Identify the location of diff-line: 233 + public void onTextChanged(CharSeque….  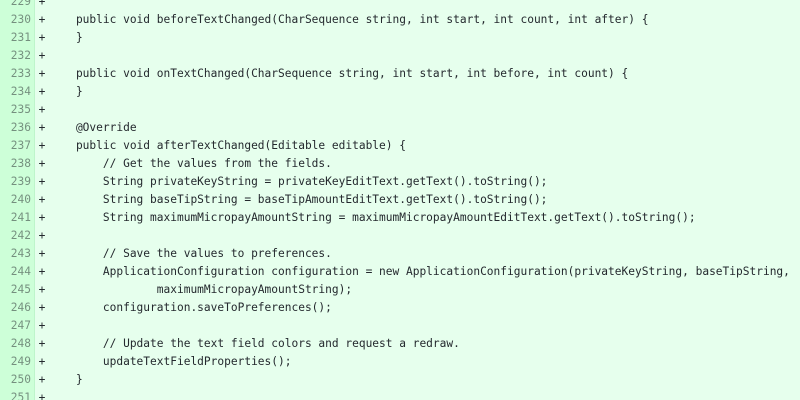
(400, 74).